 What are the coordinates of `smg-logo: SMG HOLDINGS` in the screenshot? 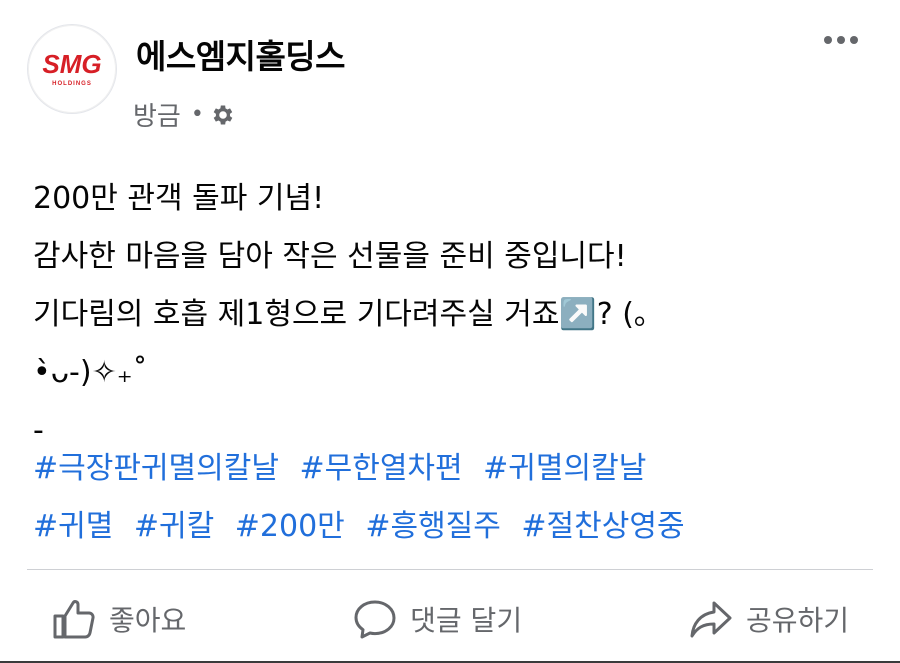 It's located at (71, 68).